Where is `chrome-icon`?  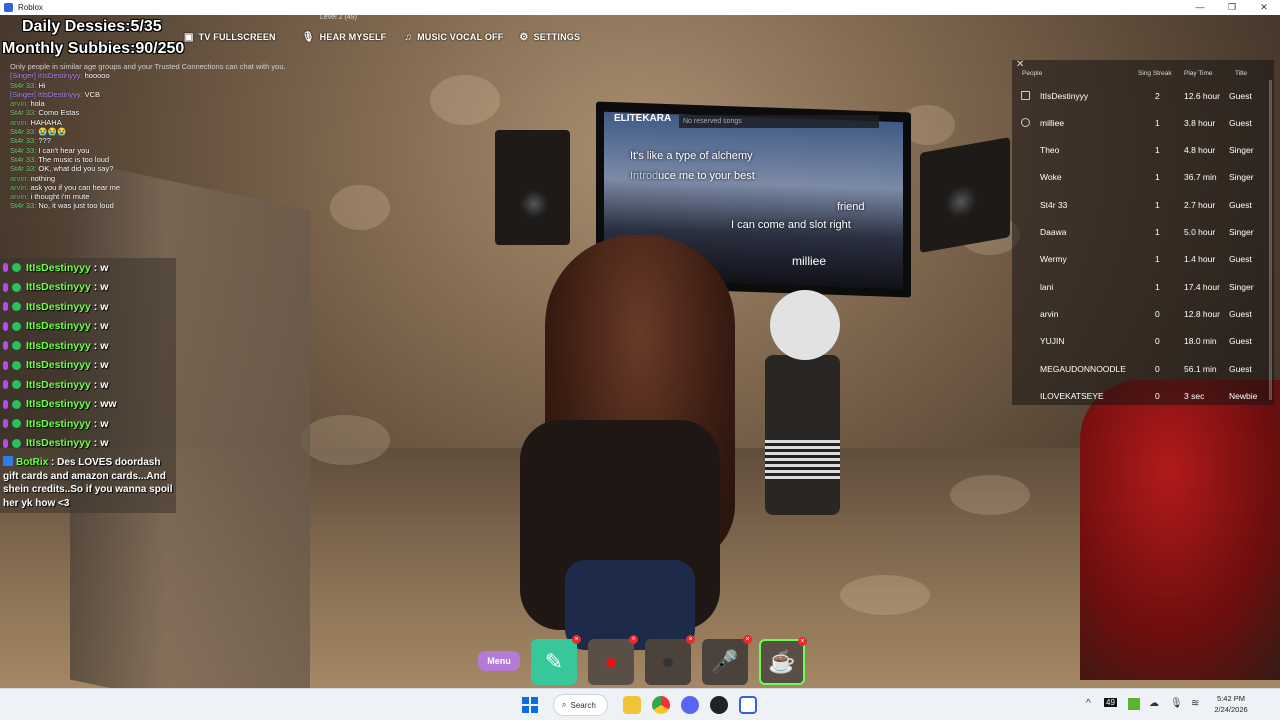 chrome-icon is located at coordinates (661, 705).